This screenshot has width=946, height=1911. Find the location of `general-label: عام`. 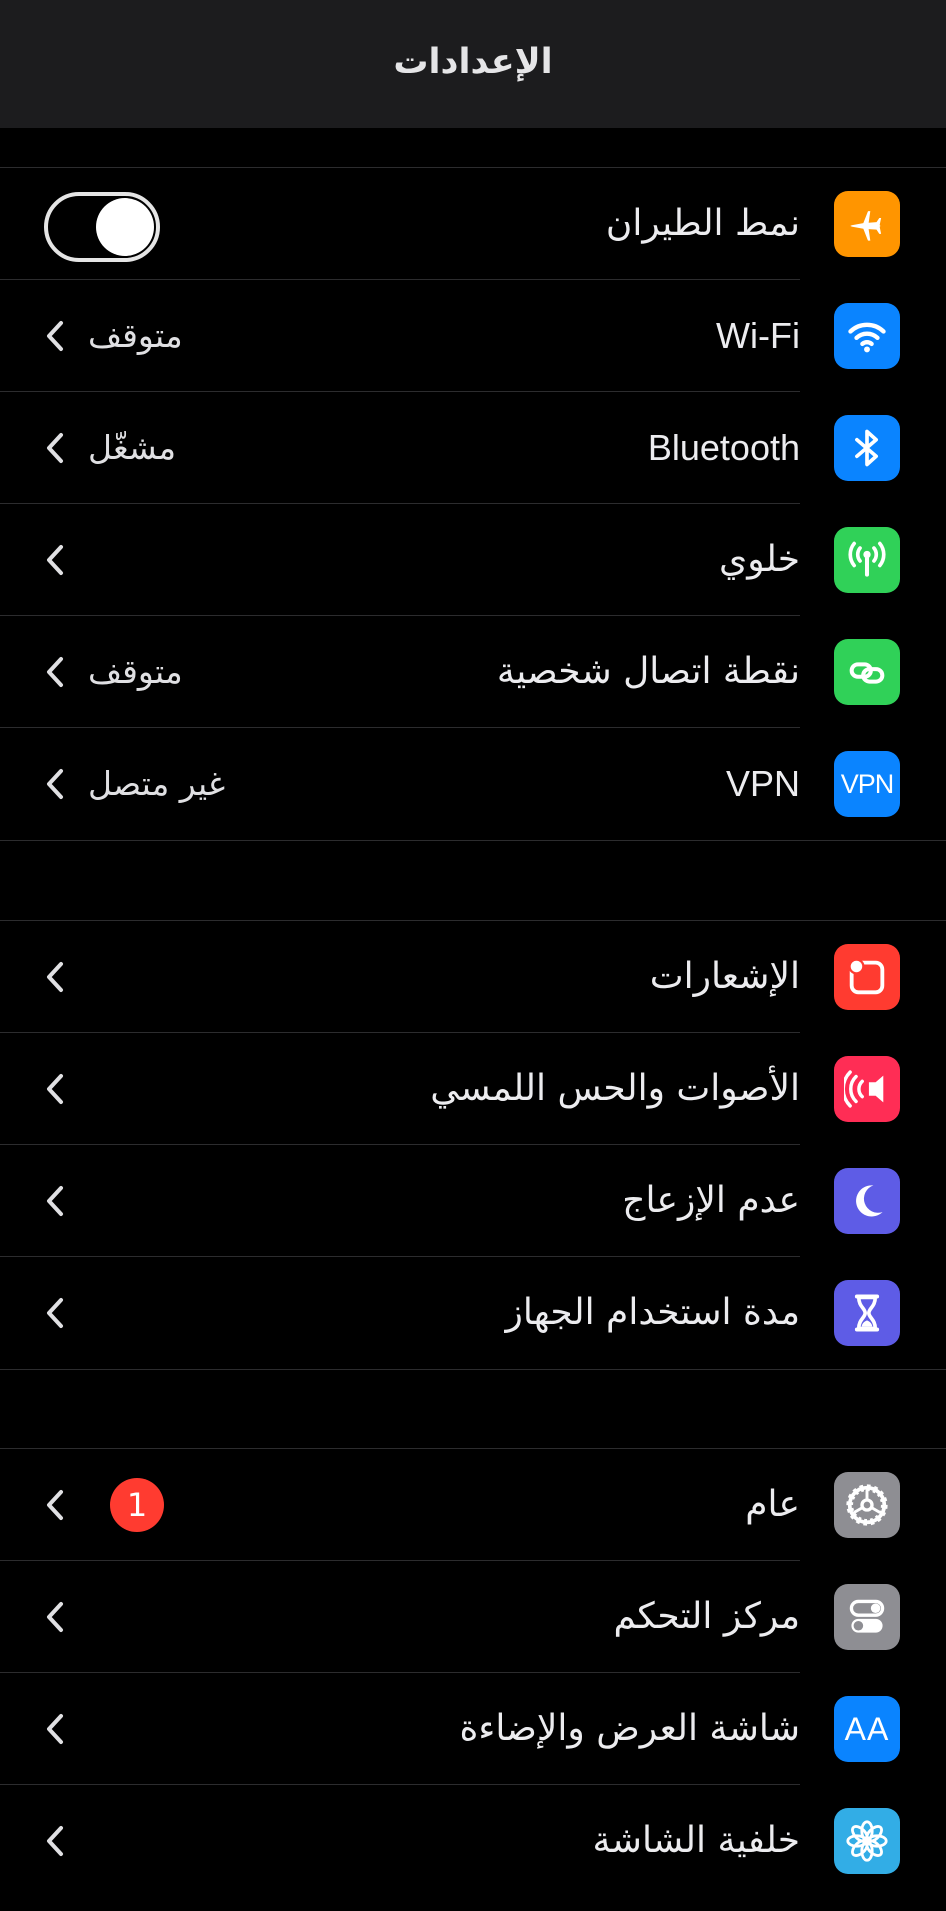

general-label: عام is located at coordinates (772, 1504).